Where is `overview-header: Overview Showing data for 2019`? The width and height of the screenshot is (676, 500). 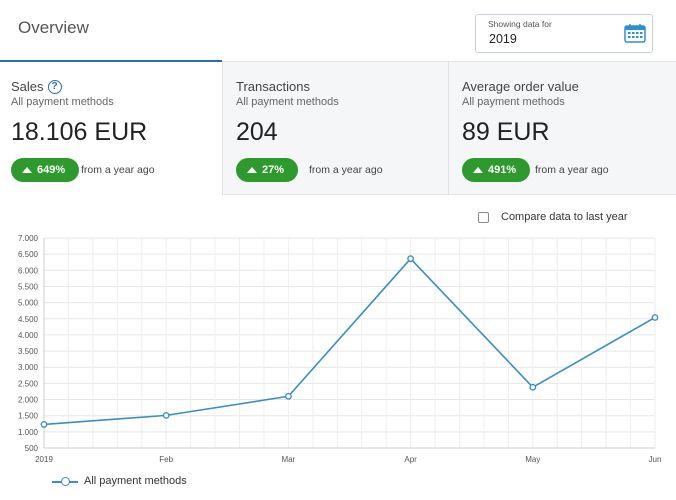
overview-header: Overview Showing data for 2019 is located at coordinates (338, 31).